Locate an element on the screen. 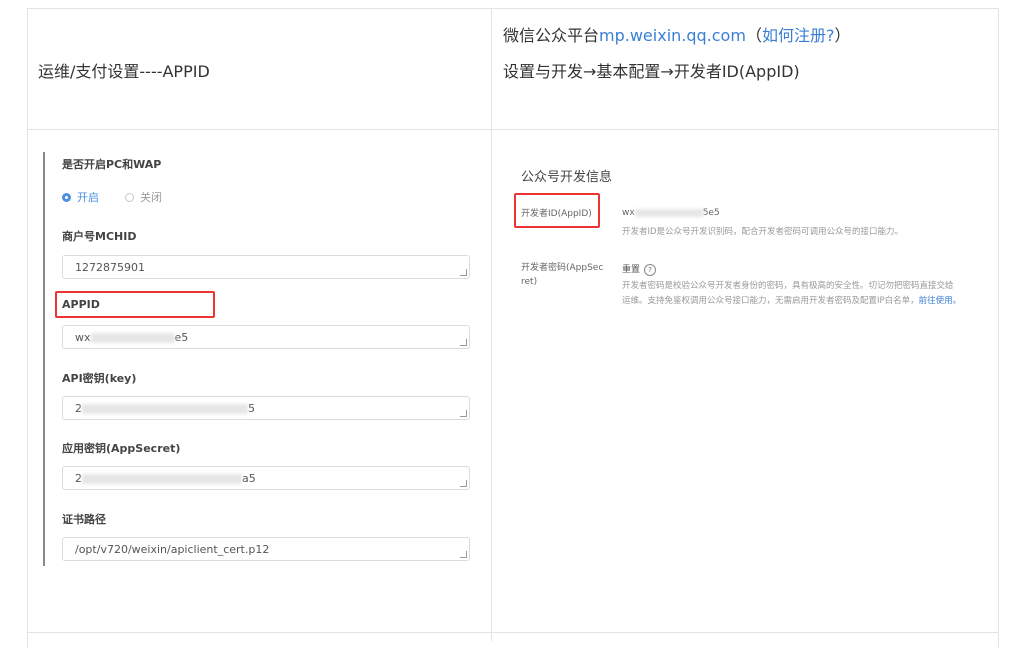 The image size is (1021, 648). paren-close: ） is located at coordinates (842, 35).